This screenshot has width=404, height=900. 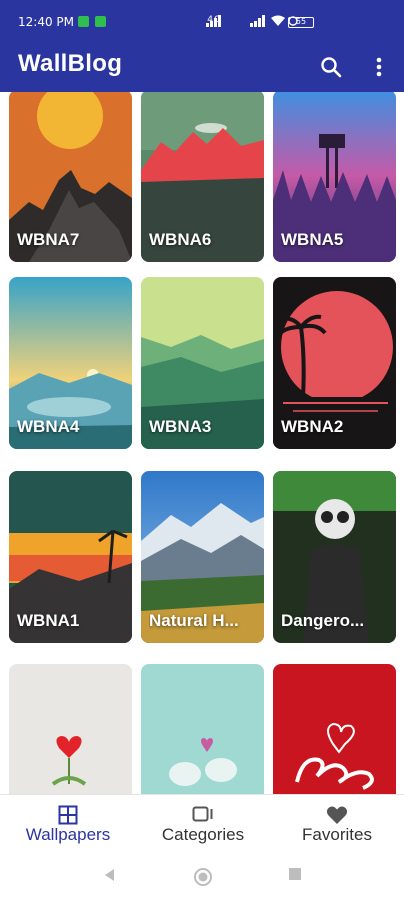 I want to click on wallpaper-label: WBNA7, so click(x=48, y=239).